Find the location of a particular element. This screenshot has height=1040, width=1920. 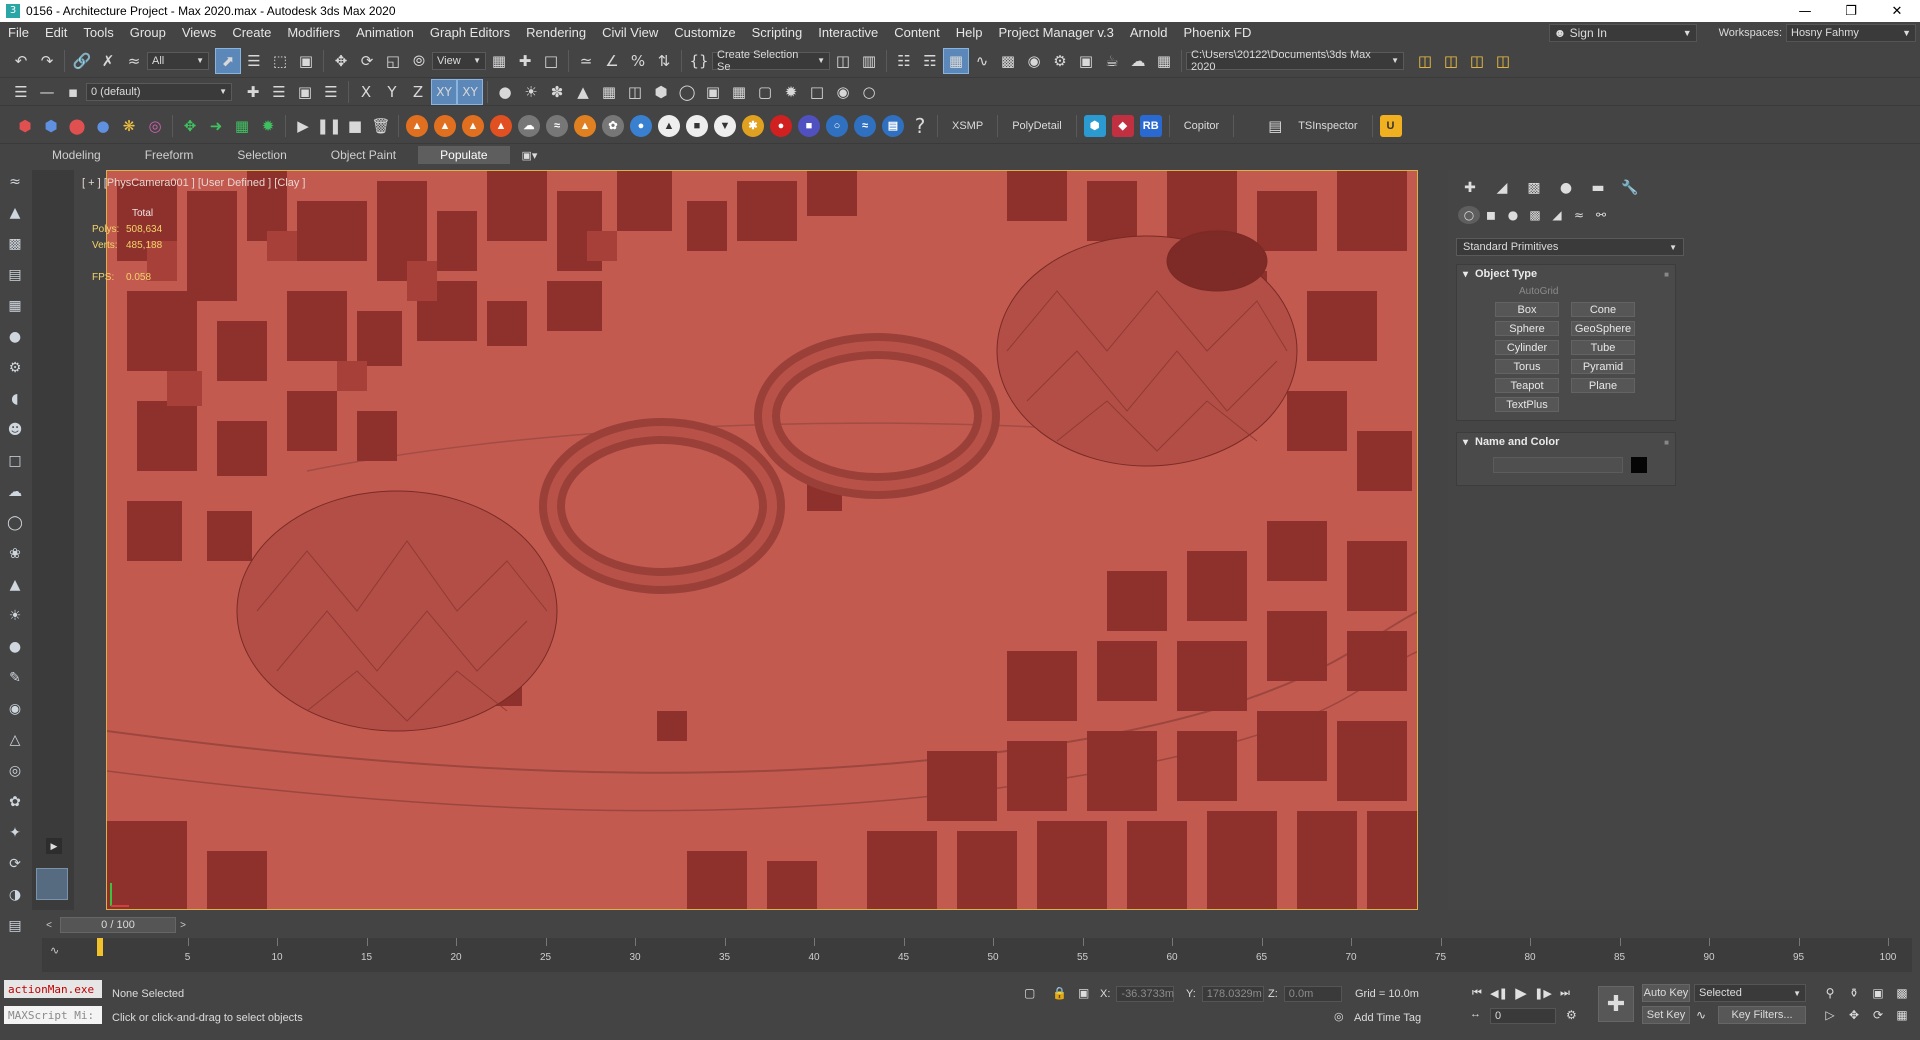

spinner-snap-icon: ⇅ is located at coordinates (664, 61).